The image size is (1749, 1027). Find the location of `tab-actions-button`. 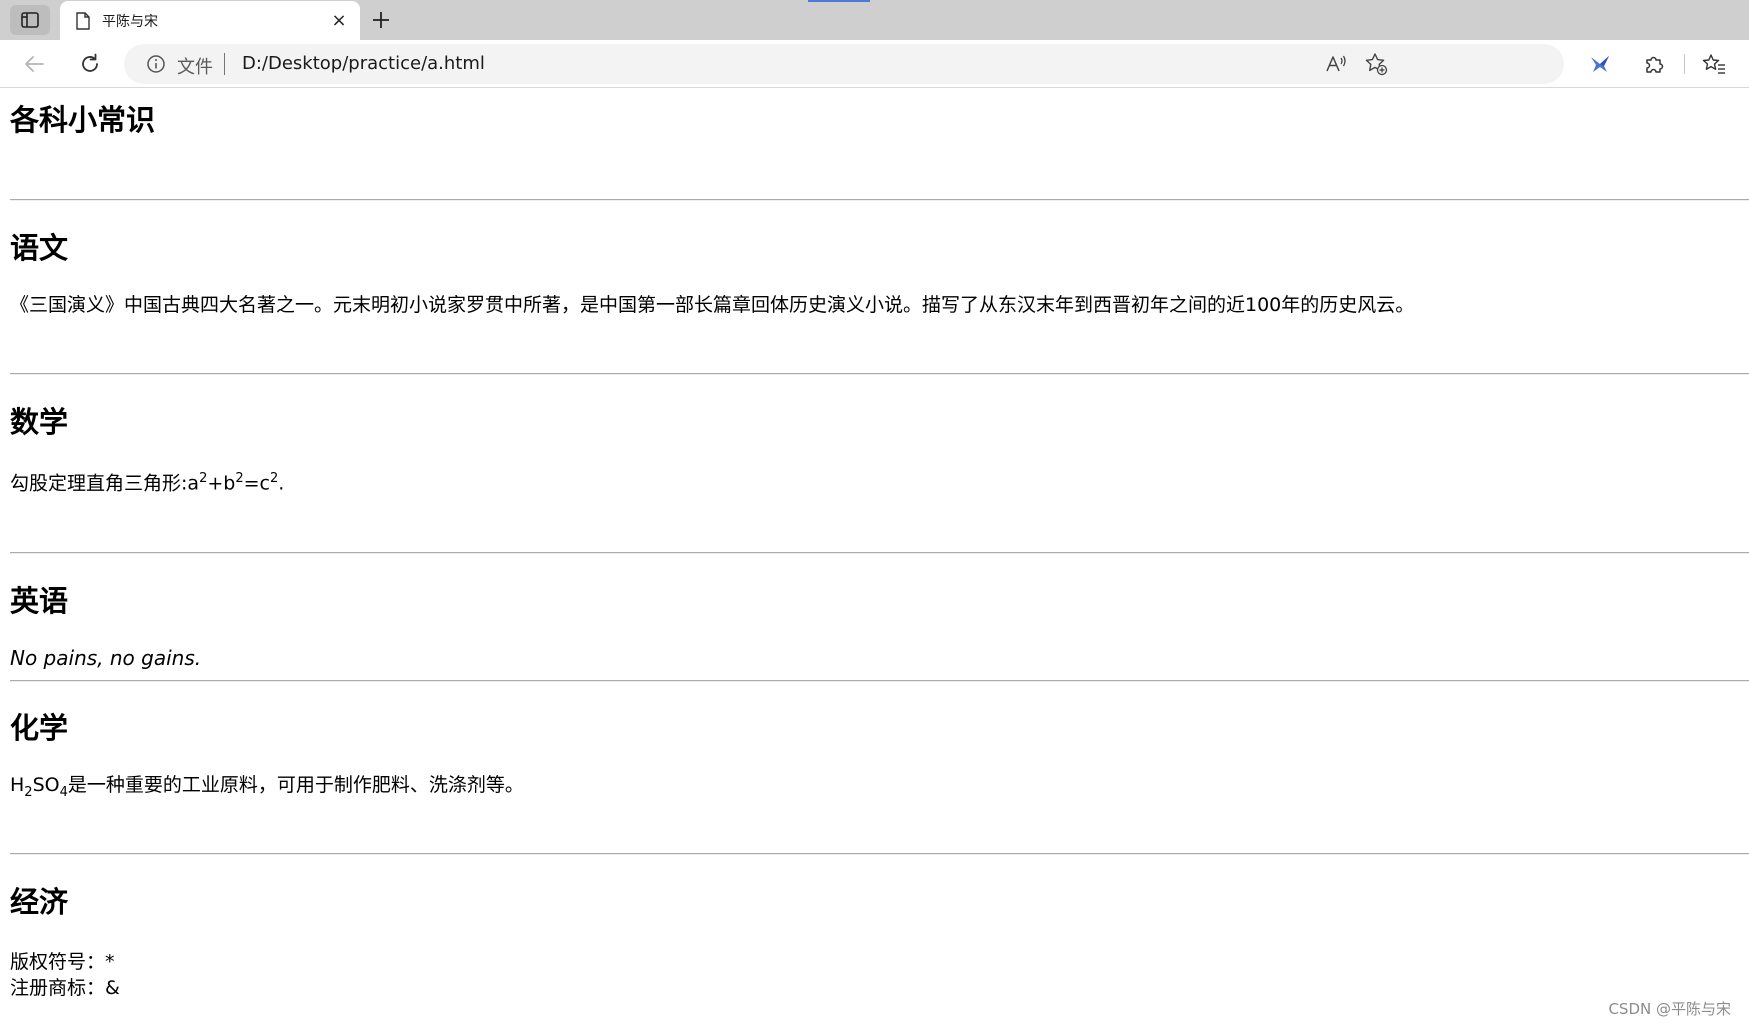

tab-actions-button is located at coordinates (30, 20).